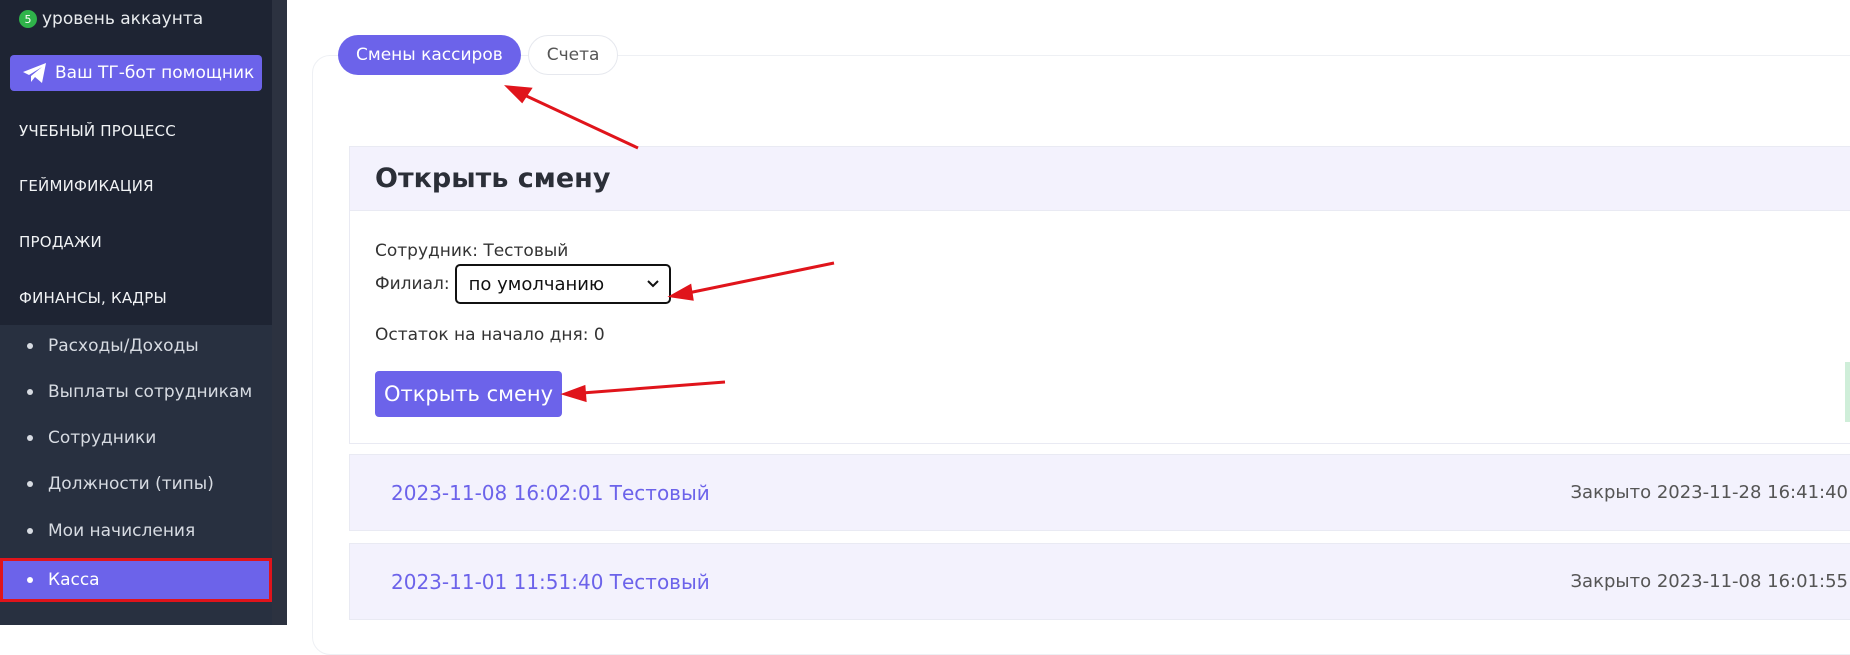 This screenshot has width=1850, height=655. I want to click on tabs: Смены кассиров Счета, so click(478, 55).